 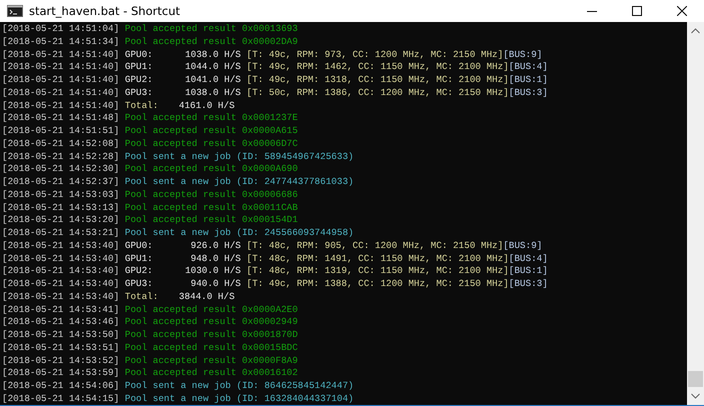 I want to click on log-timestamp: [2018-05-21 14:53:52], so click(x=61, y=361).